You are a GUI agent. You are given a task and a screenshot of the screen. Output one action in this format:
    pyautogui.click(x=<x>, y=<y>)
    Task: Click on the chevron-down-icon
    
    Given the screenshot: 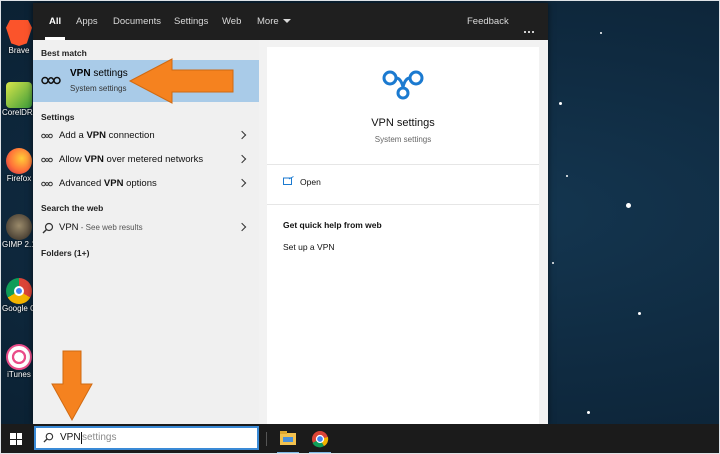 What is the action you would take?
    pyautogui.click(x=286, y=21)
    